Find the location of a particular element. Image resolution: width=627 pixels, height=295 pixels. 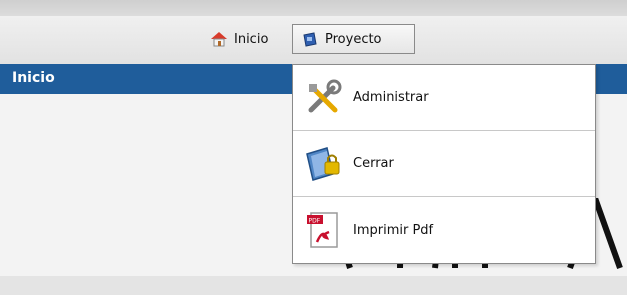

page-title: Inicio is located at coordinates (33, 78).